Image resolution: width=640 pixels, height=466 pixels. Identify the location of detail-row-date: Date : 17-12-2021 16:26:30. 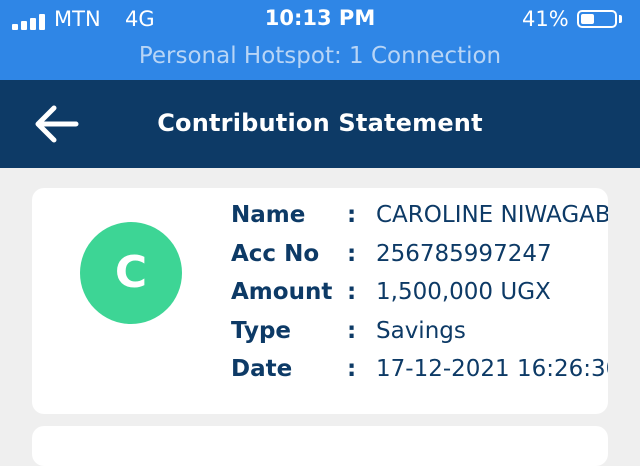
(419, 375).